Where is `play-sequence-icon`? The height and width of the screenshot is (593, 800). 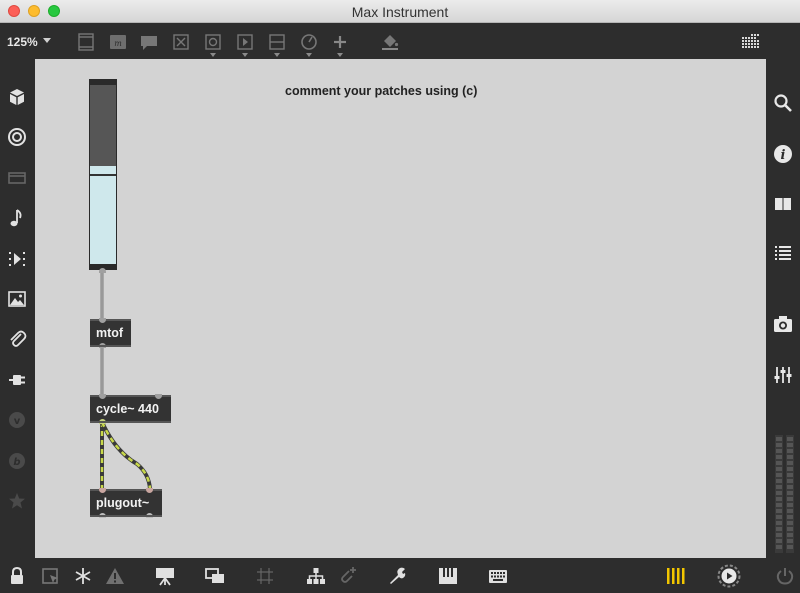 play-sequence-icon is located at coordinates (17, 259).